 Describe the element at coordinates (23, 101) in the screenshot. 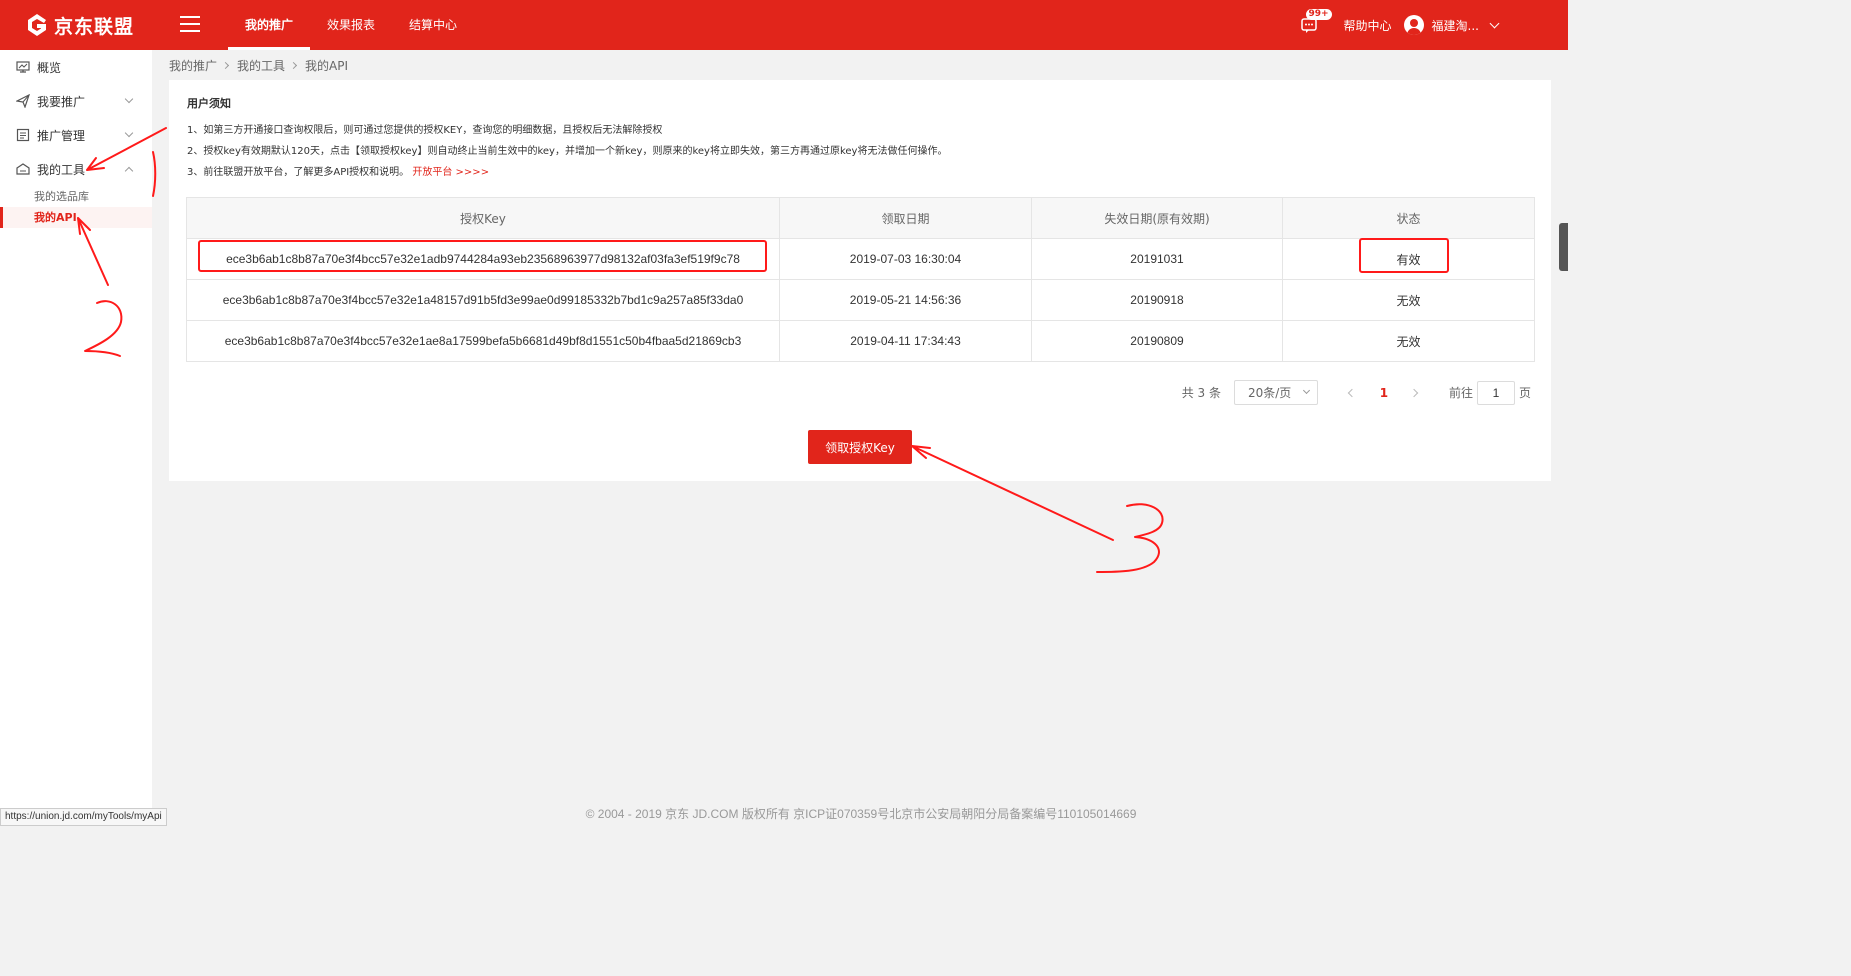

I see `paper-plane-icon` at that location.